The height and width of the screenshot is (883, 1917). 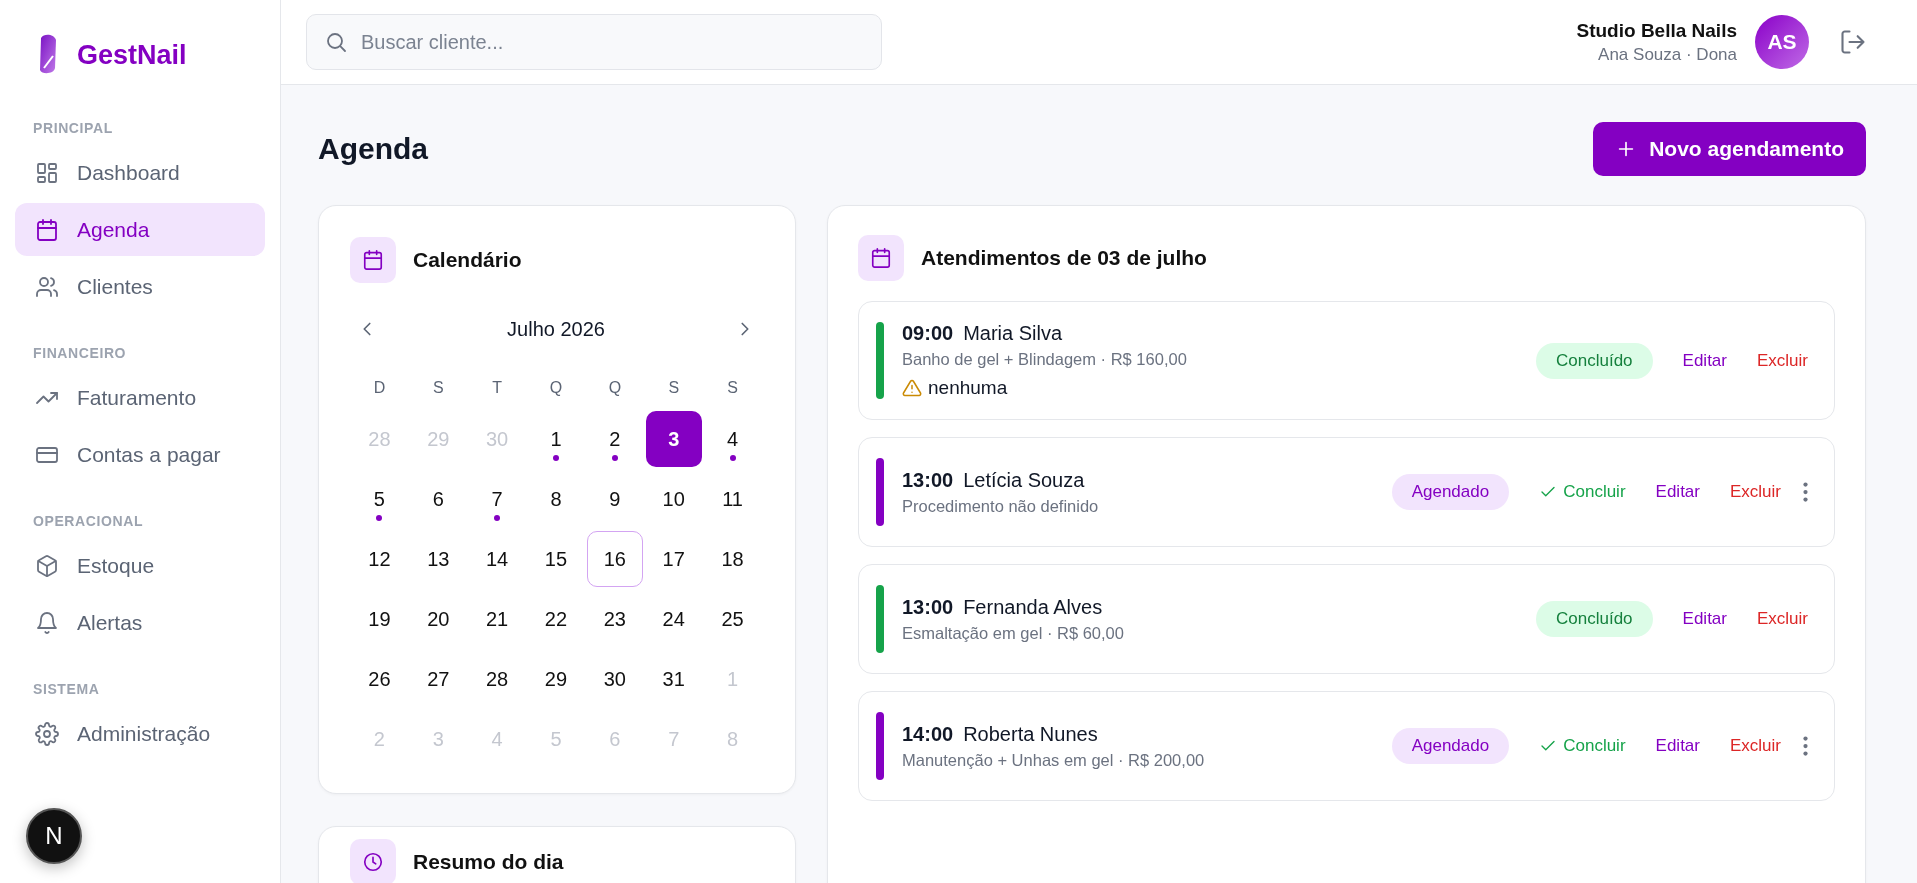 What do you see at coordinates (497, 559) in the screenshot?
I see `calendar-day: 14` at bounding box center [497, 559].